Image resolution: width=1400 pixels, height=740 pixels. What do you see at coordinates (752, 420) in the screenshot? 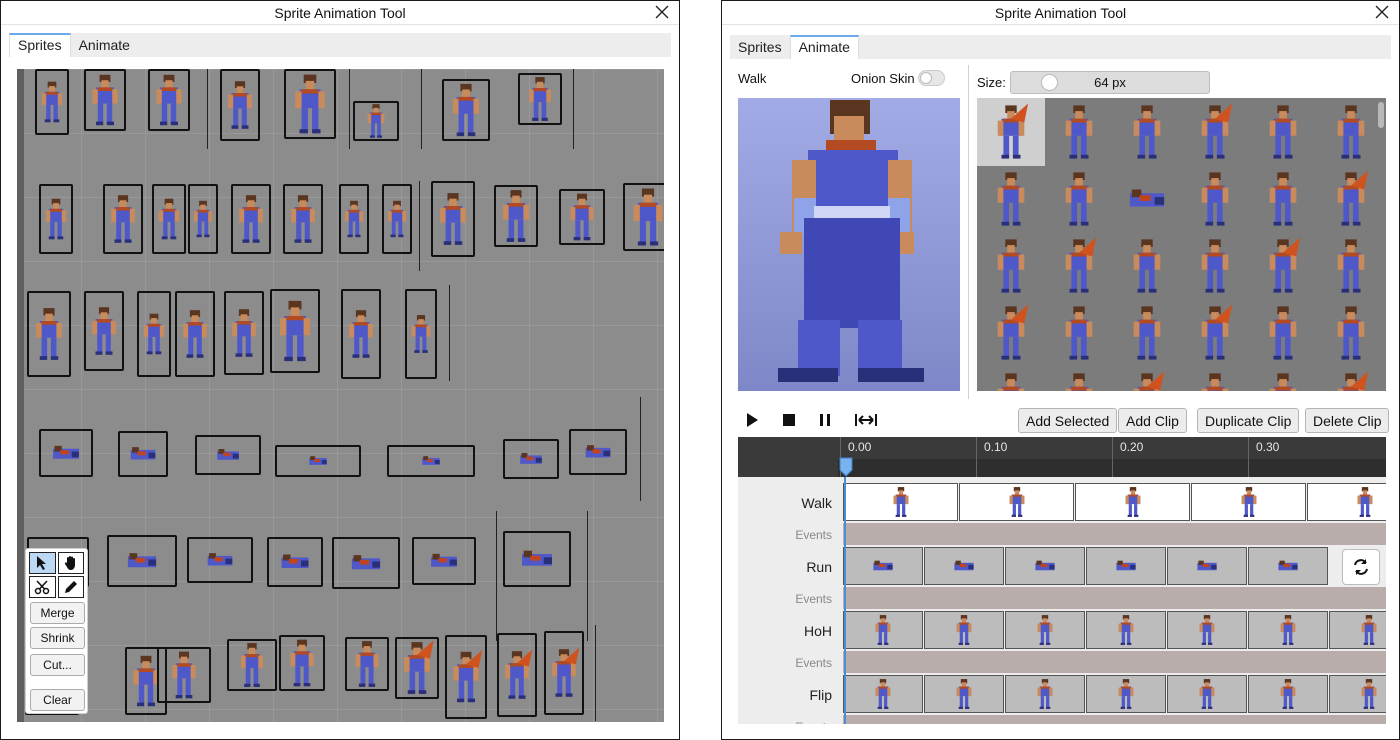
I see `play-button` at bounding box center [752, 420].